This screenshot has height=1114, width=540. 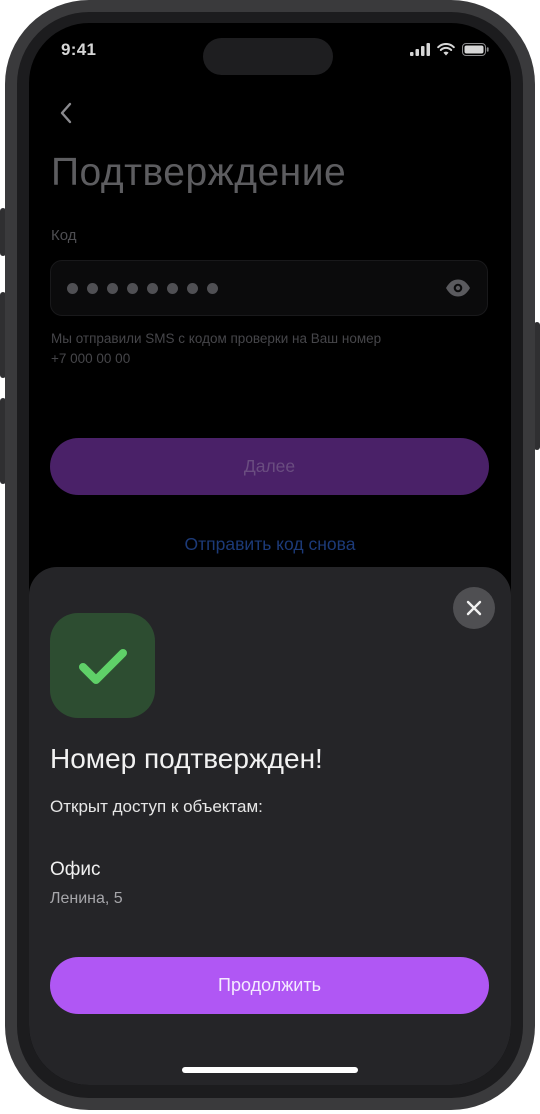 I want to click on status-time: 9:41, so click(x=79, y=49).